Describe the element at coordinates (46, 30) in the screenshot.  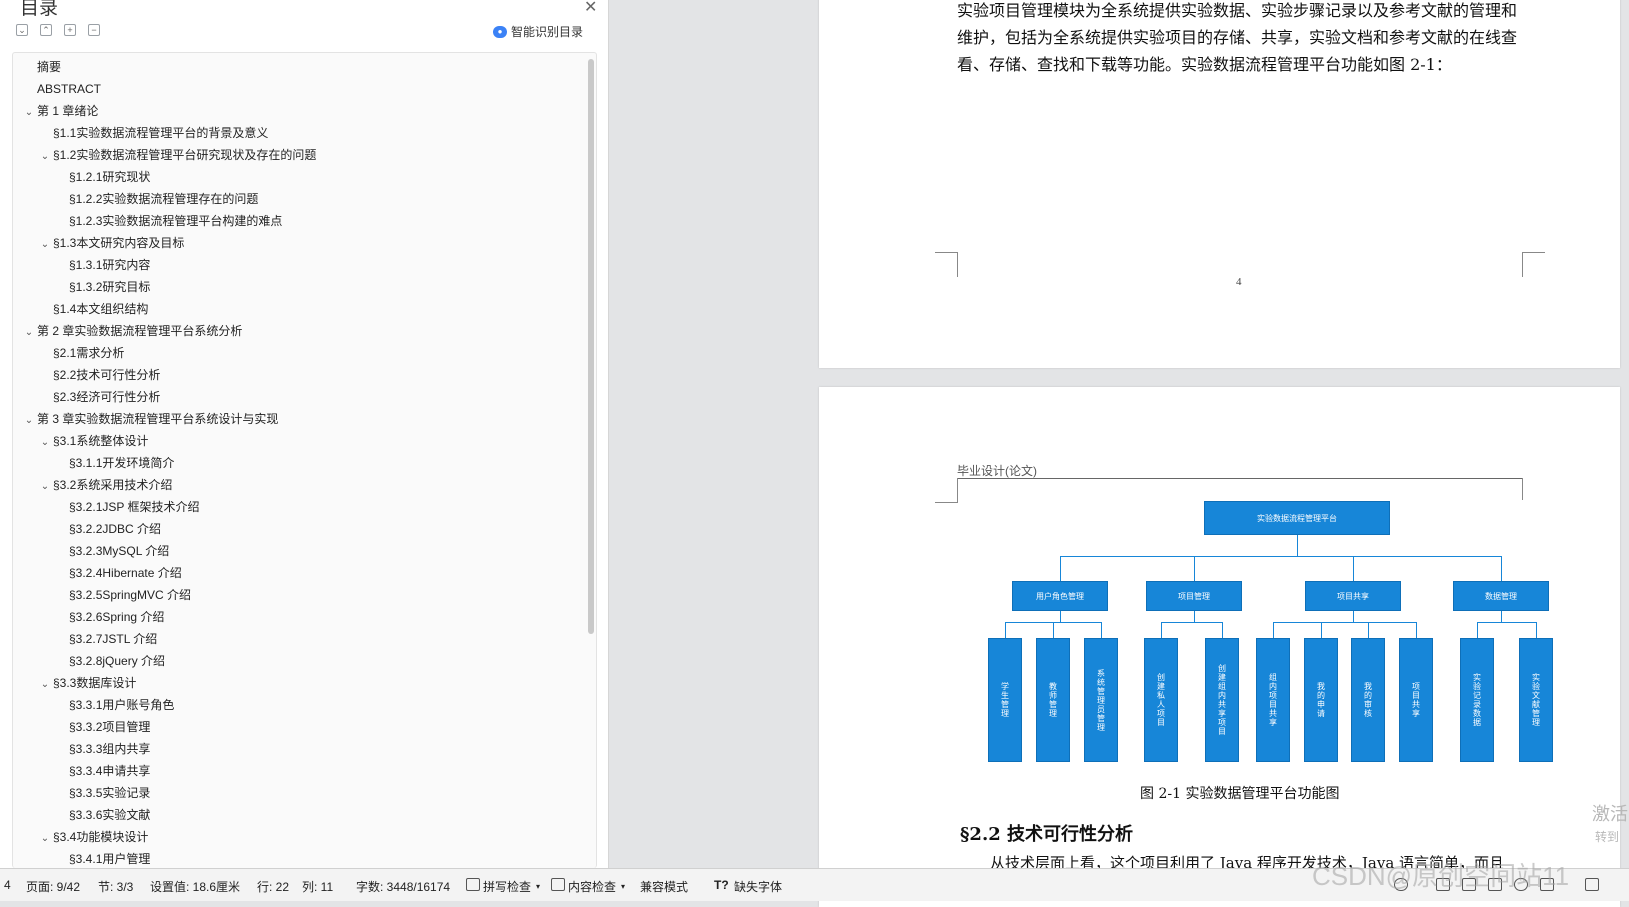
I see `collapse-all-icon: ⌃` at that location.